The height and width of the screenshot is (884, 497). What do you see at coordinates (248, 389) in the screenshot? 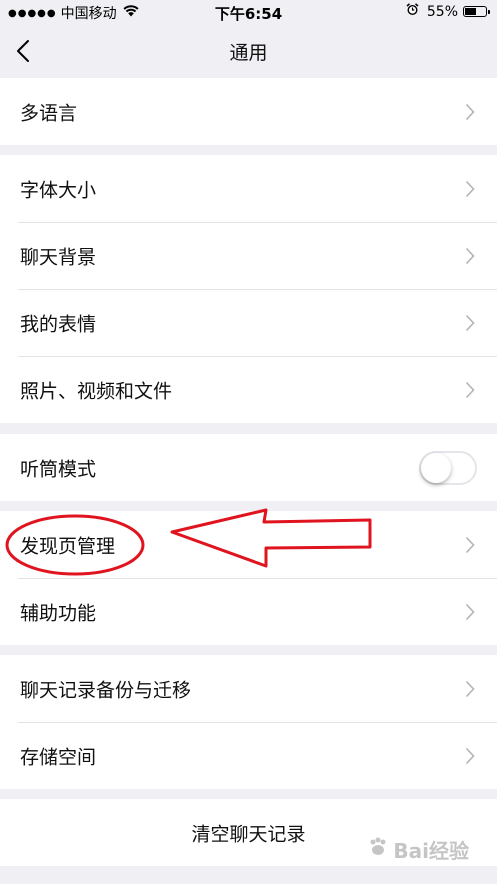
I see `row-photos-videos-files: 照片、视频和文件` at bounding box center [248, 389].